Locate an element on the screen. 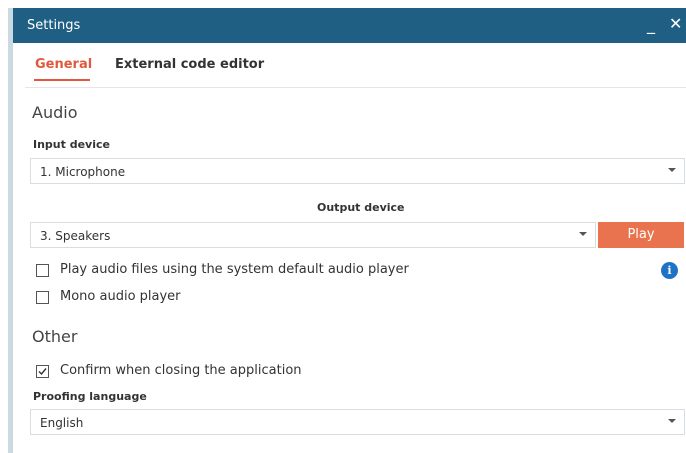 Image resolution: width=686 pixels, height=453 pixels. tab-divider is located at coordinates (355, 87).